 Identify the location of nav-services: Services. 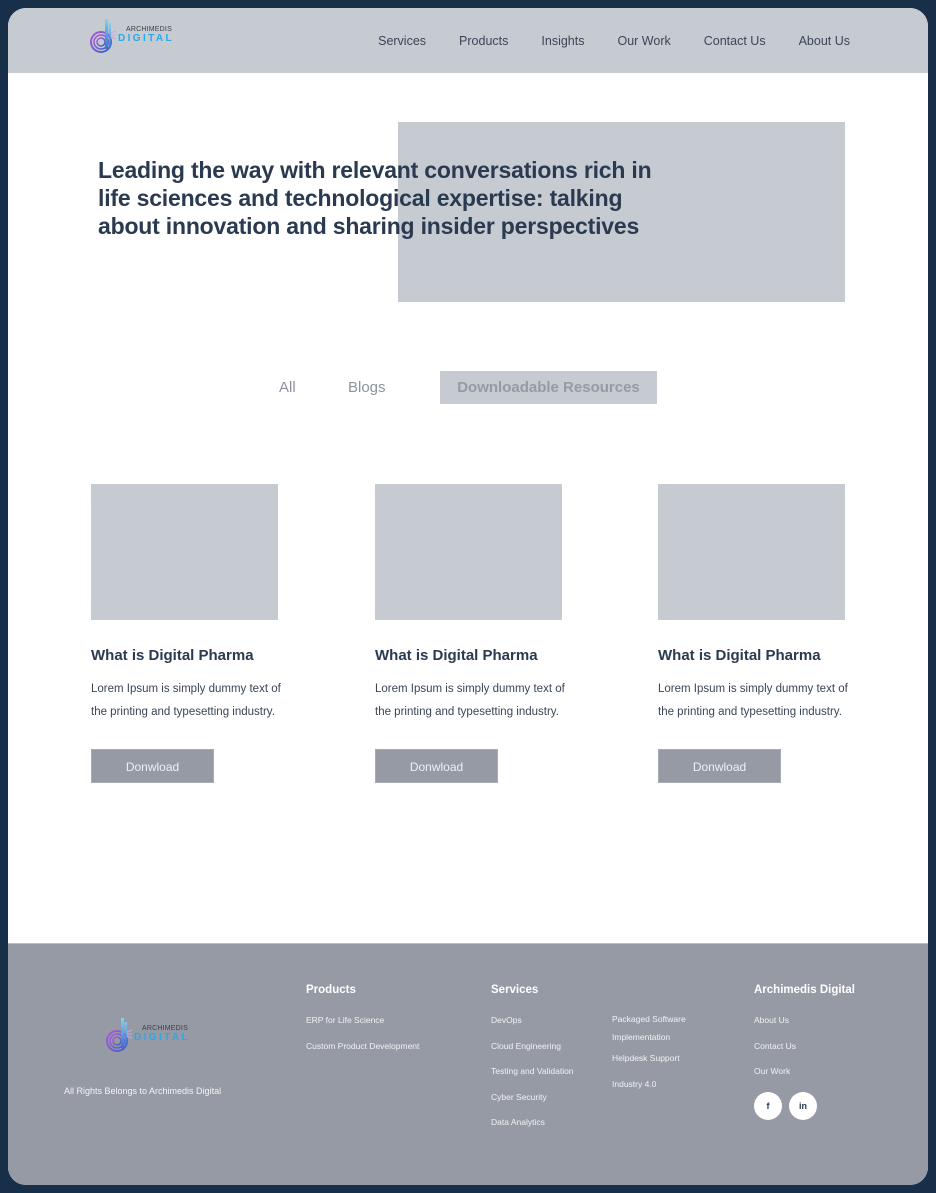
(402, 41).